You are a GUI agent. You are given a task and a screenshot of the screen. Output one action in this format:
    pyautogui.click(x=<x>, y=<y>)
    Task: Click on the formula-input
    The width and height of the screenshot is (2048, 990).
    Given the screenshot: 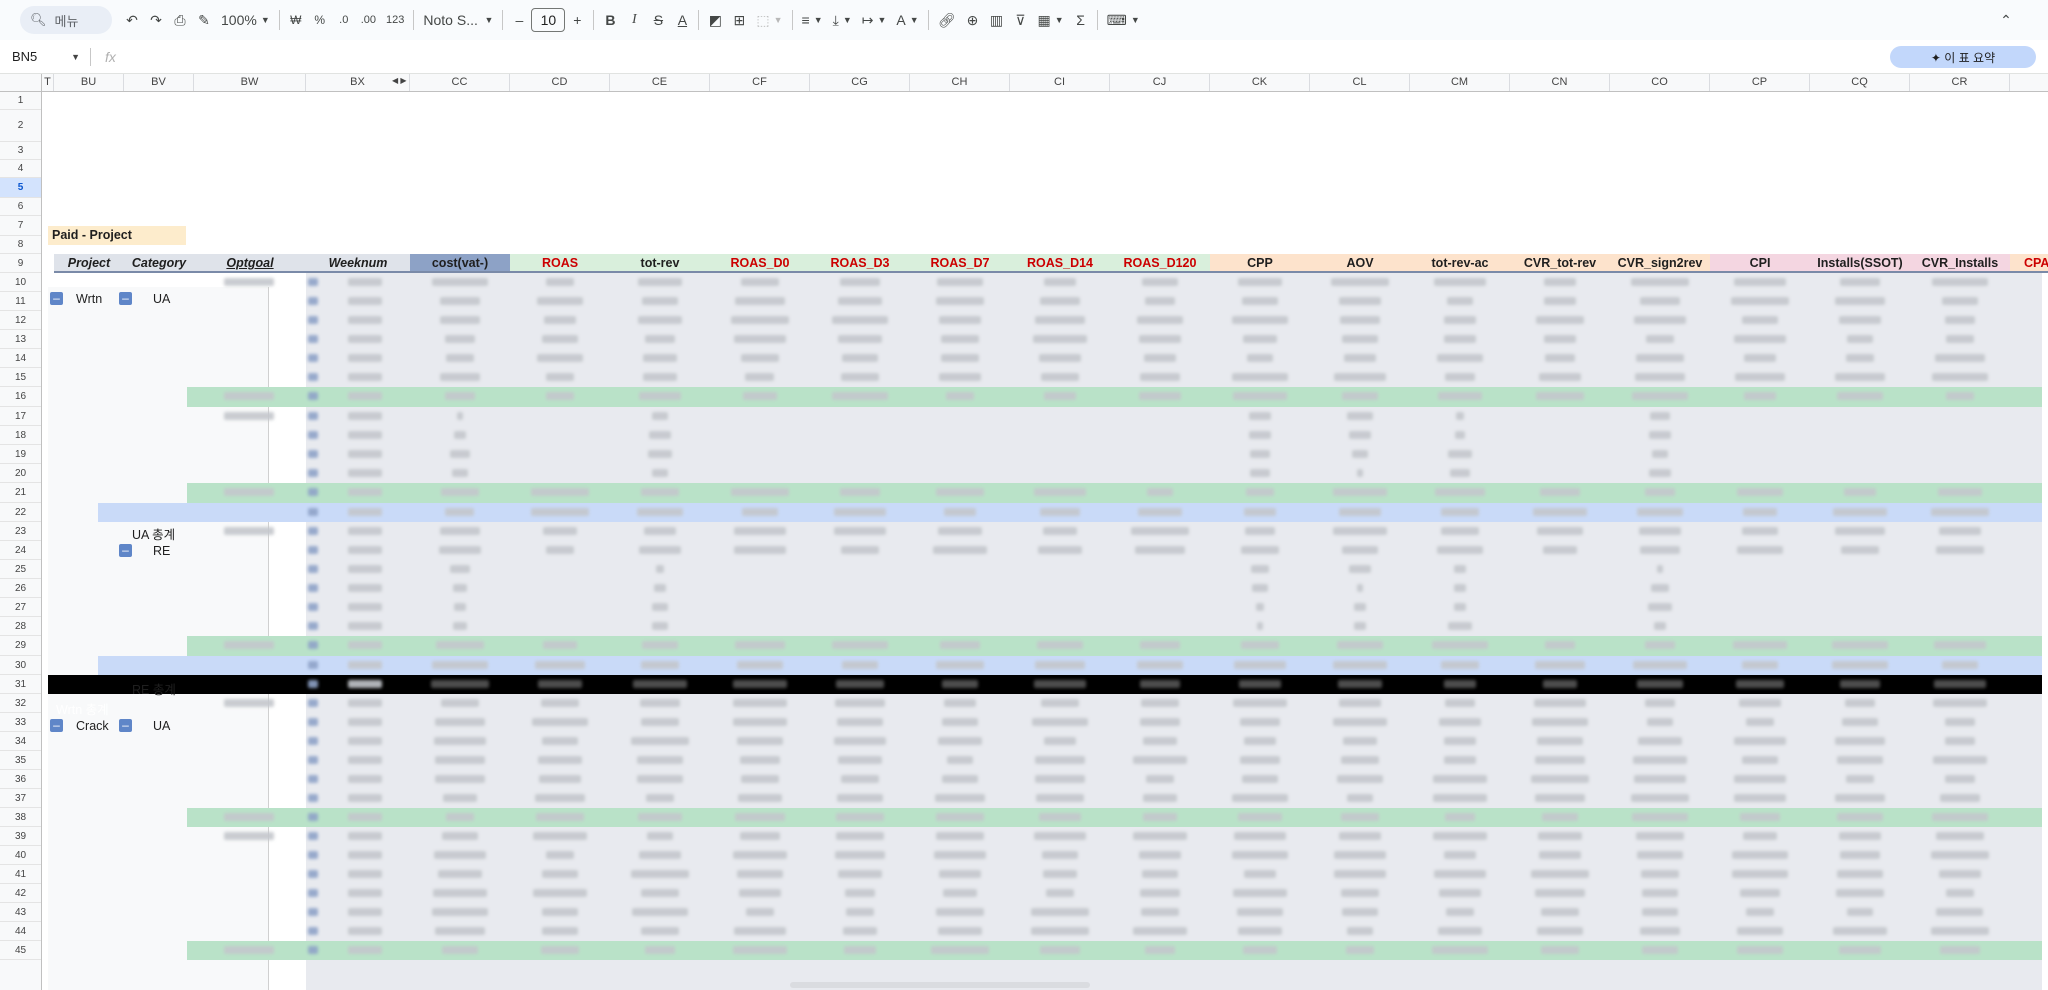 What is the action you would take?
    pyautogui.click(x=1082, y=56)
    